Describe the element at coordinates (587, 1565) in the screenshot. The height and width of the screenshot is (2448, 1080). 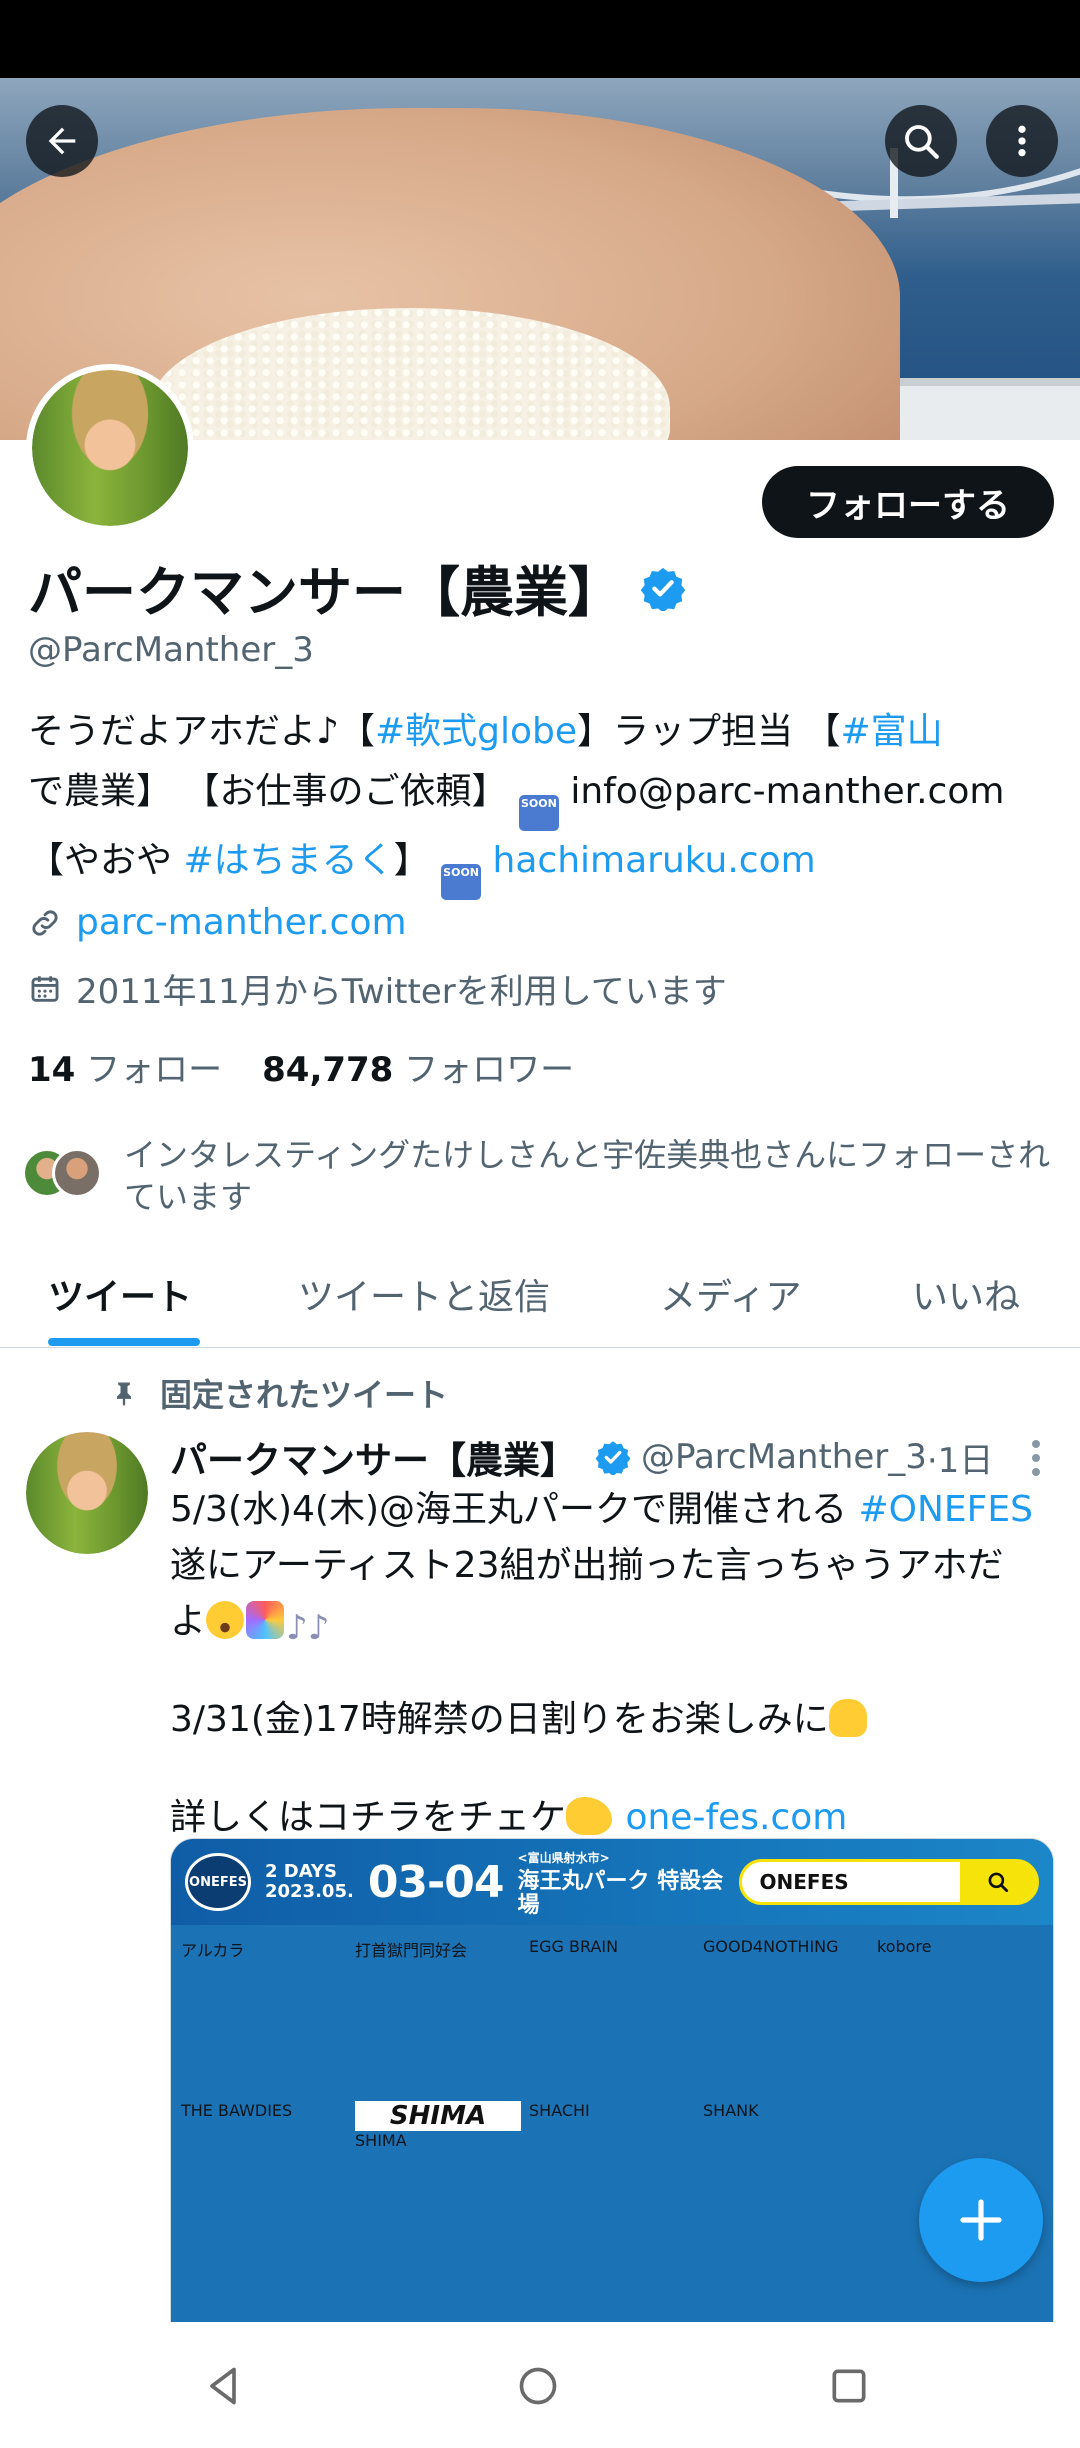
I see `tweet-line: 遂にアーティスト23組が出揃った言っちゃうアホだ` at that location.